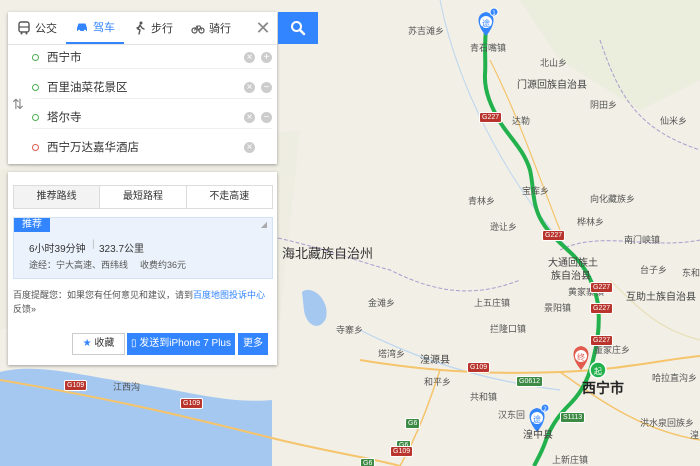 The image size is (700, 466). I want to click on search-icon, so click(298, 28).